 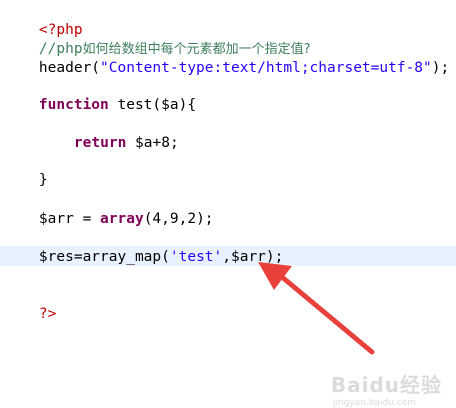 I want to click on annotation-arrow, so click(x=316, y=308).